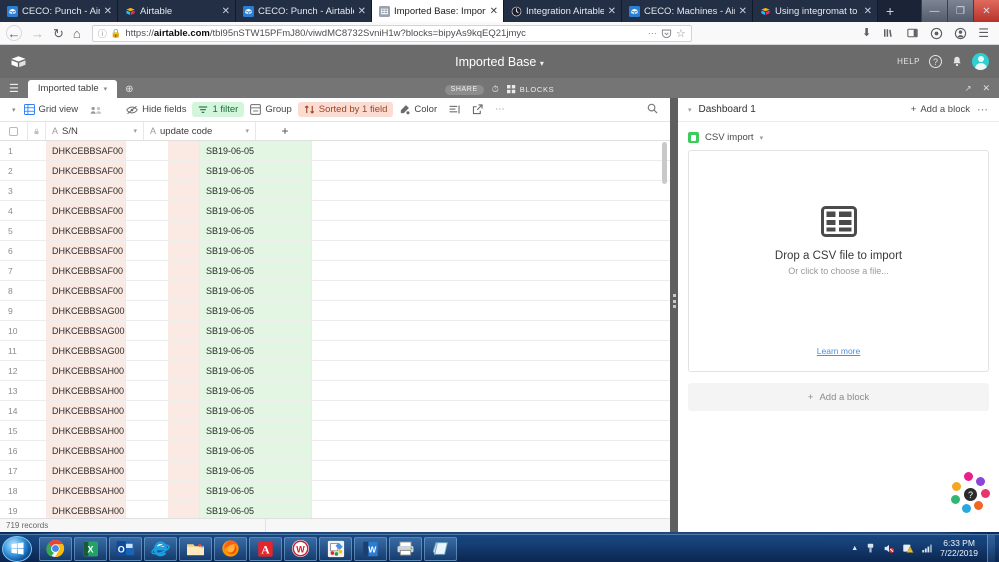  What do you see at coordinates (336, 211) in the screenshot?
I see `table-row: 4 DHKCEBBSAF00 SB19-06-05` at bounding box center [336, 211].